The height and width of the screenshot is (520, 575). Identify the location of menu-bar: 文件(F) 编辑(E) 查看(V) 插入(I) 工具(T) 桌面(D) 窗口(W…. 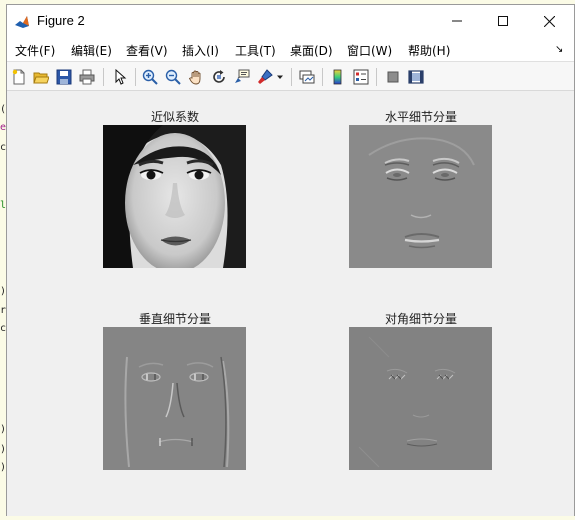
(290, 49).